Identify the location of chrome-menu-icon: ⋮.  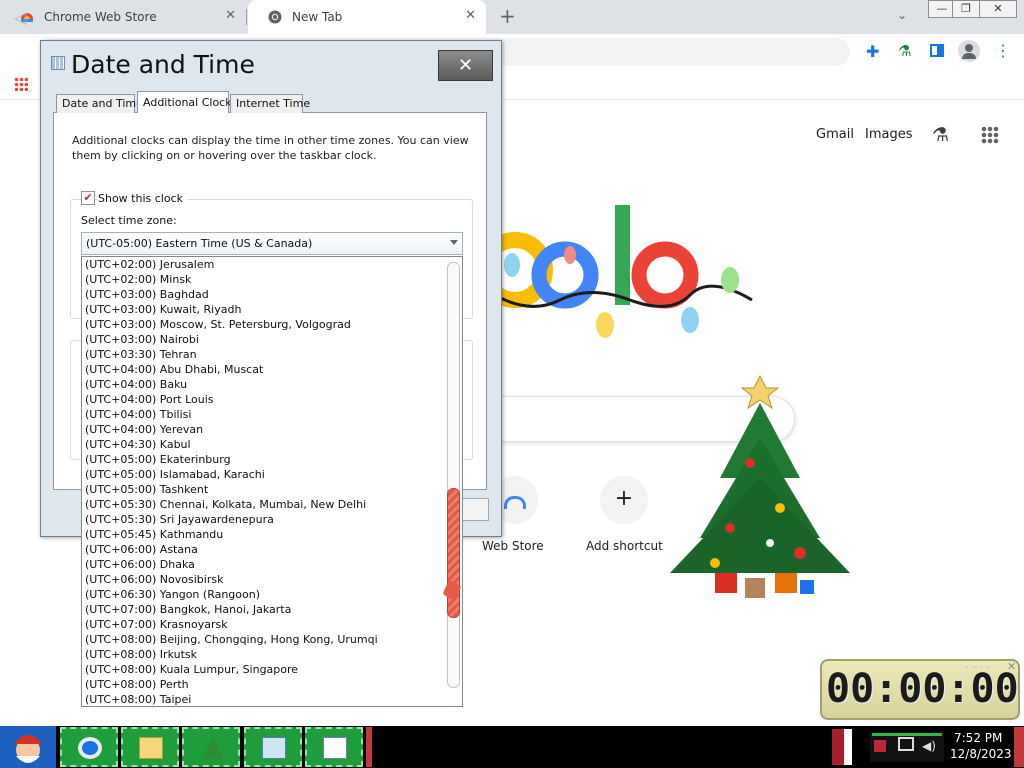
(1003, 50).